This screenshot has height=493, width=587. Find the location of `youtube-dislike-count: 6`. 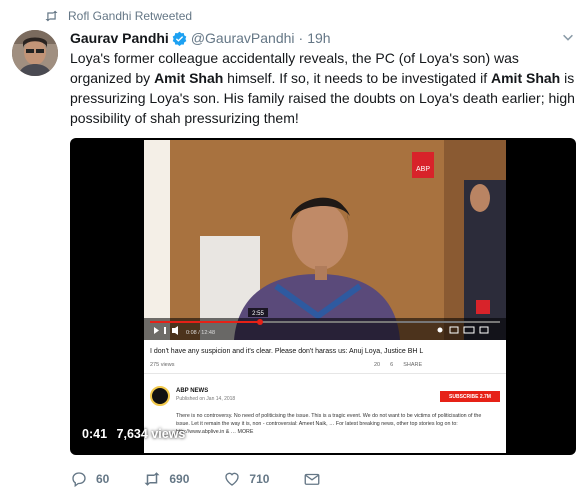

youtube-dislike-count: 6 is located at coordinates (392, 365).